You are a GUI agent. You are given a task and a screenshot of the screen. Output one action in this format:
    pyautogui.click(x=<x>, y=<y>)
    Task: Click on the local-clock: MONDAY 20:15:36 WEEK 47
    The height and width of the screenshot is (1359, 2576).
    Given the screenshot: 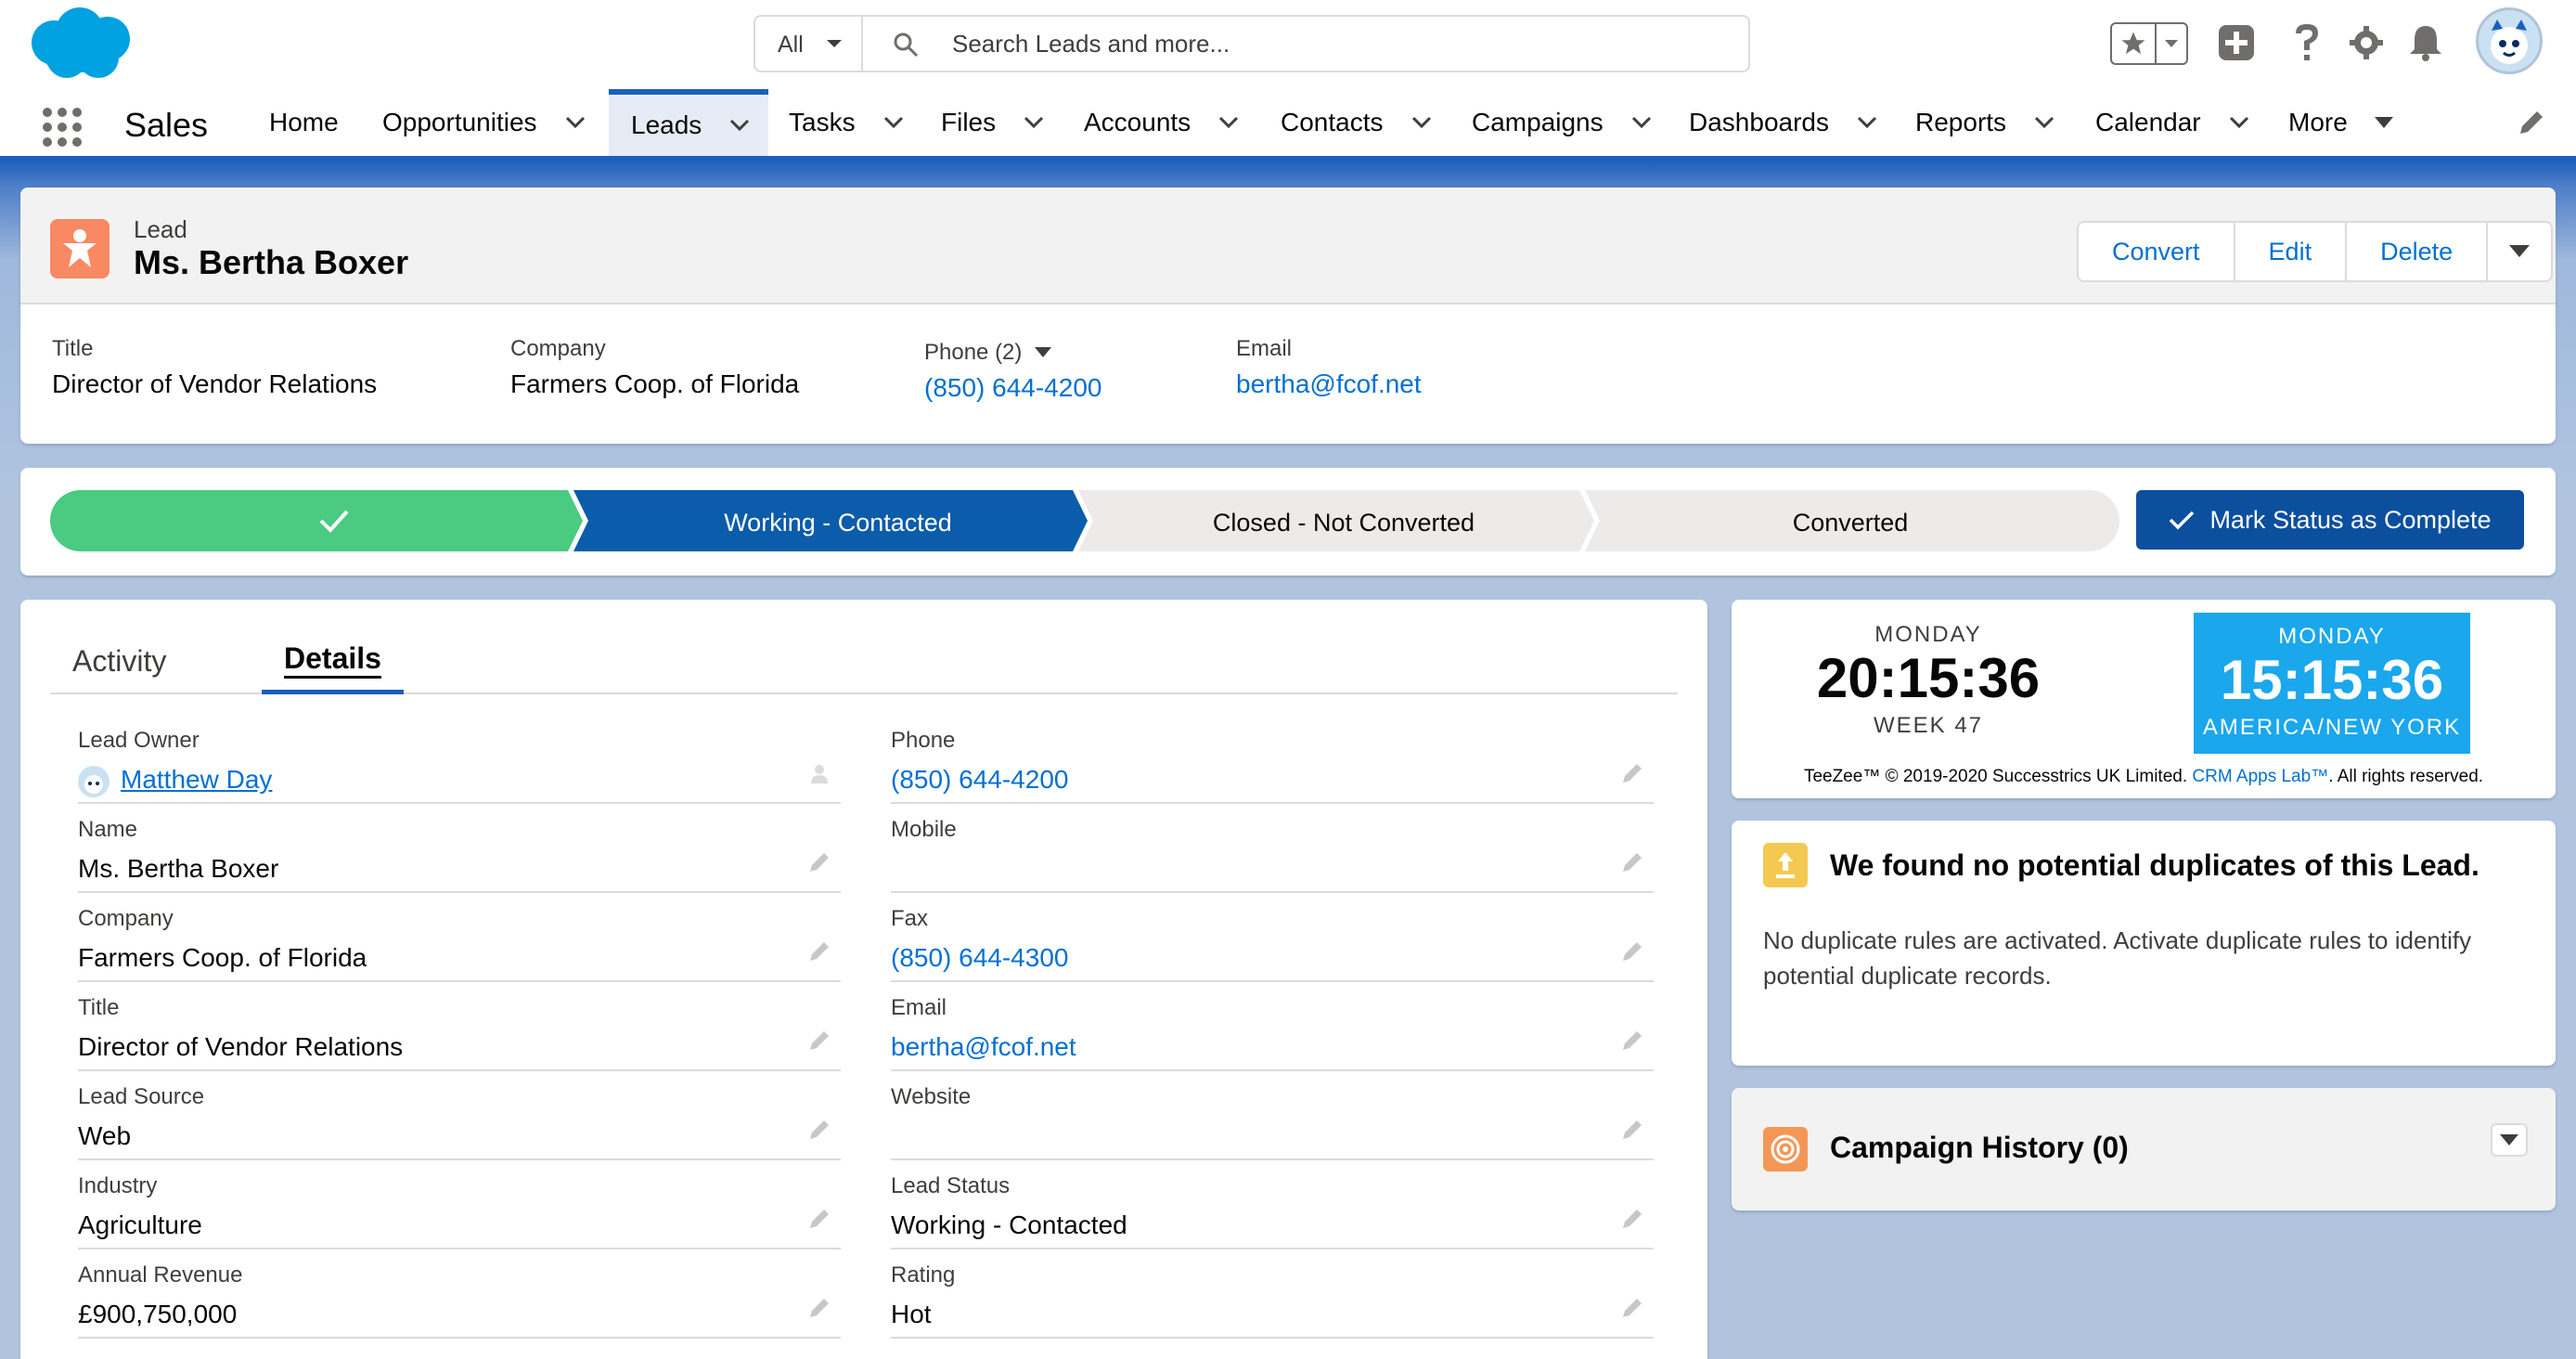 What is the action you would take?
    pyautogui.click(x=1929, y=680)
    